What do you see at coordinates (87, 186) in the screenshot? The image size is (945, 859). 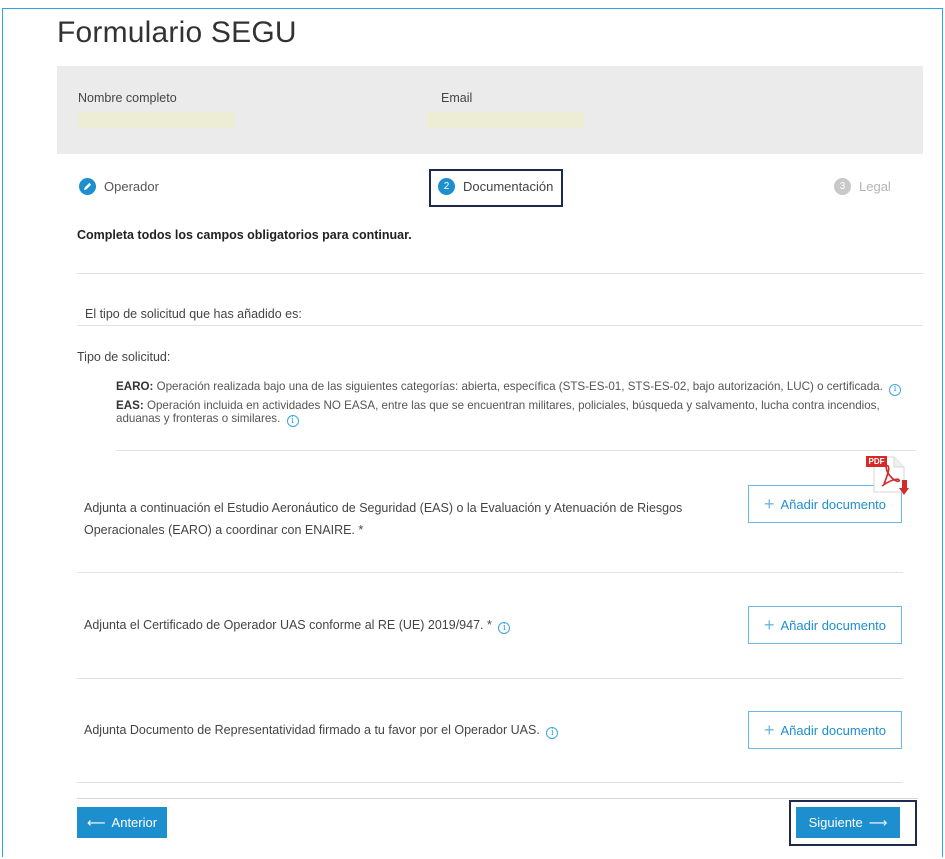 I see `pencil-icon` at bounding box center [87, 186].